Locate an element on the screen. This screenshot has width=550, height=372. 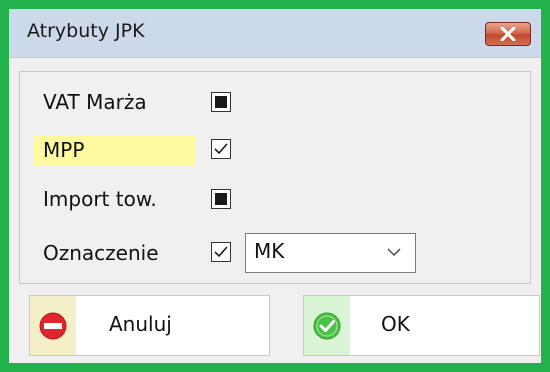
ok-button: OK is located at coordinates (421, 325).